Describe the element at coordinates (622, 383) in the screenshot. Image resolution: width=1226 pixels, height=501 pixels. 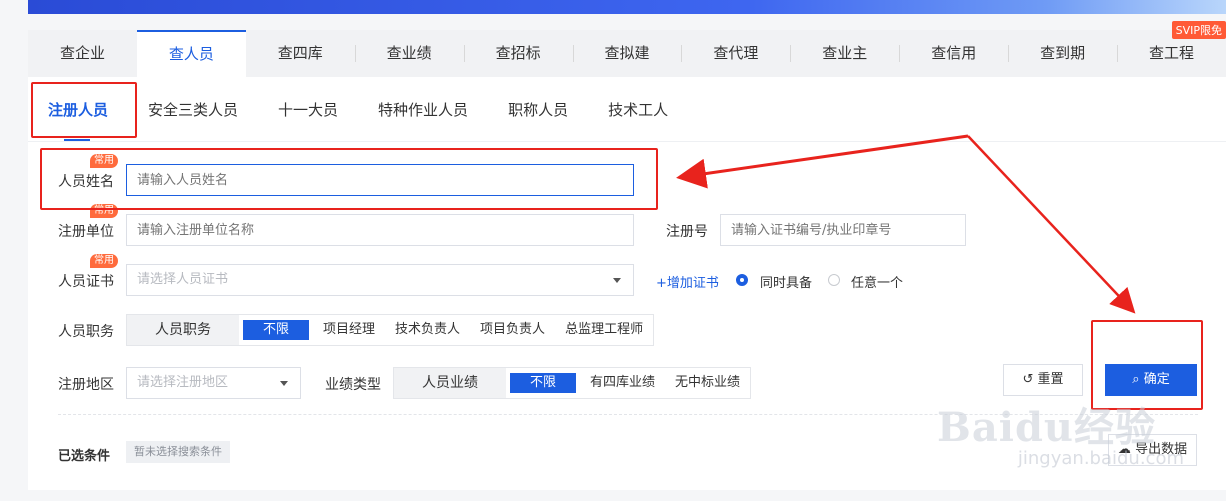
I see `perf-option-four-lib: 有四库业绩` at that location.